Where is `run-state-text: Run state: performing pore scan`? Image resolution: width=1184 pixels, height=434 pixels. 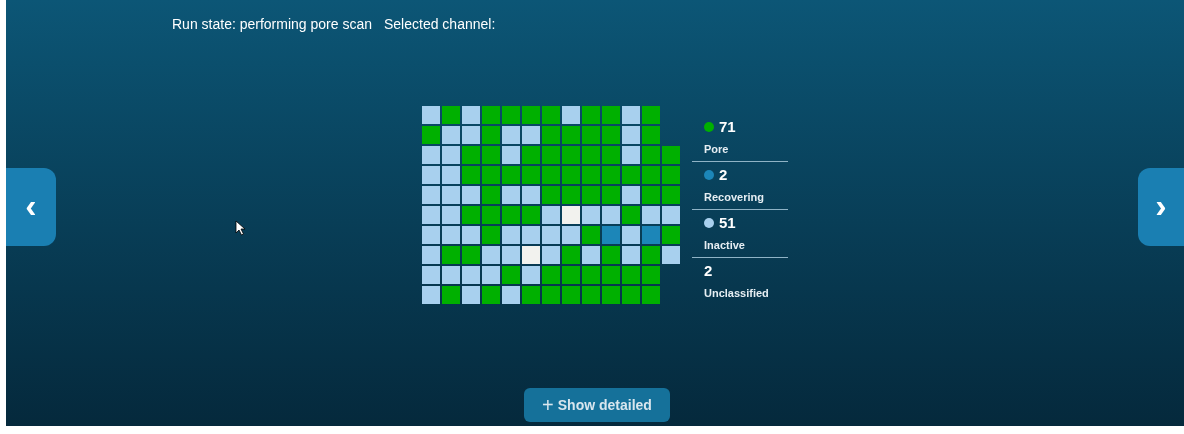
run-state-text: Run state: performing pore scan is located at coordinates (272, 24).